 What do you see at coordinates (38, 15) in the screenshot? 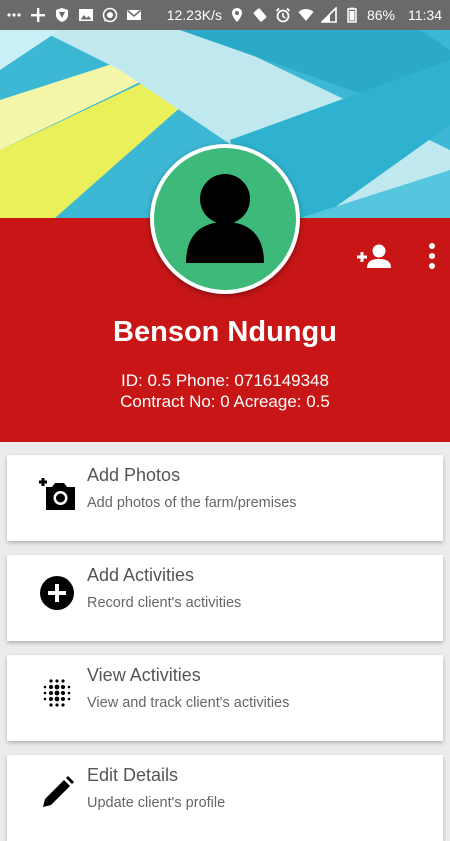
I see `plus-icon` at bounding box center [38, 15].